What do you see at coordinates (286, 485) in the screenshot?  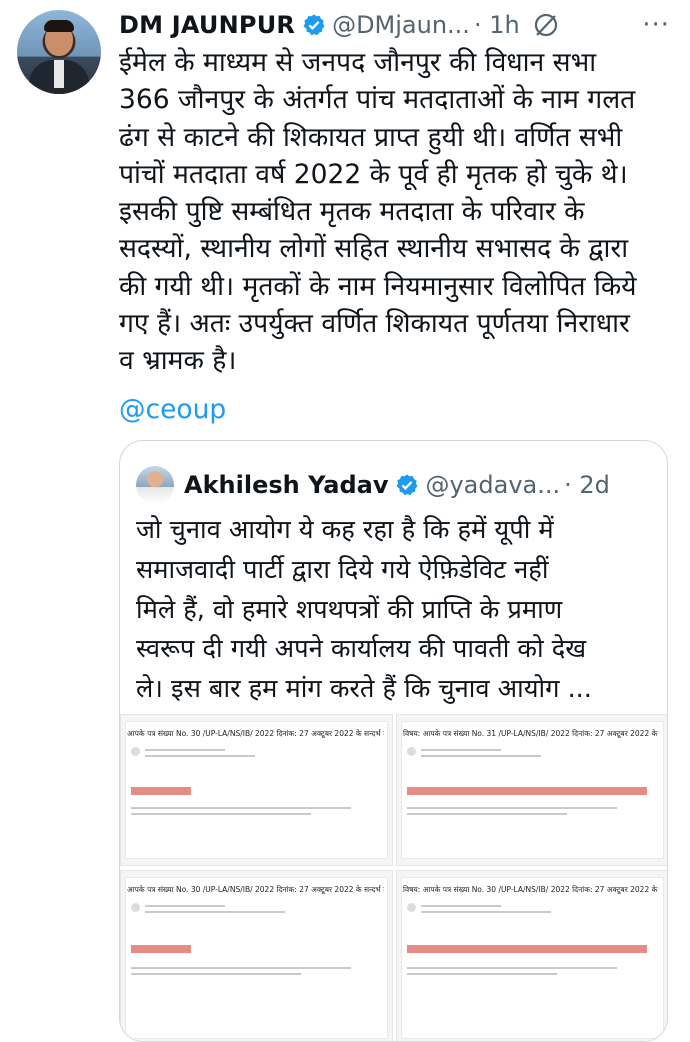 I see `quoted-author-name: Akhilesh Yadav` at bounding box center [286, 485].